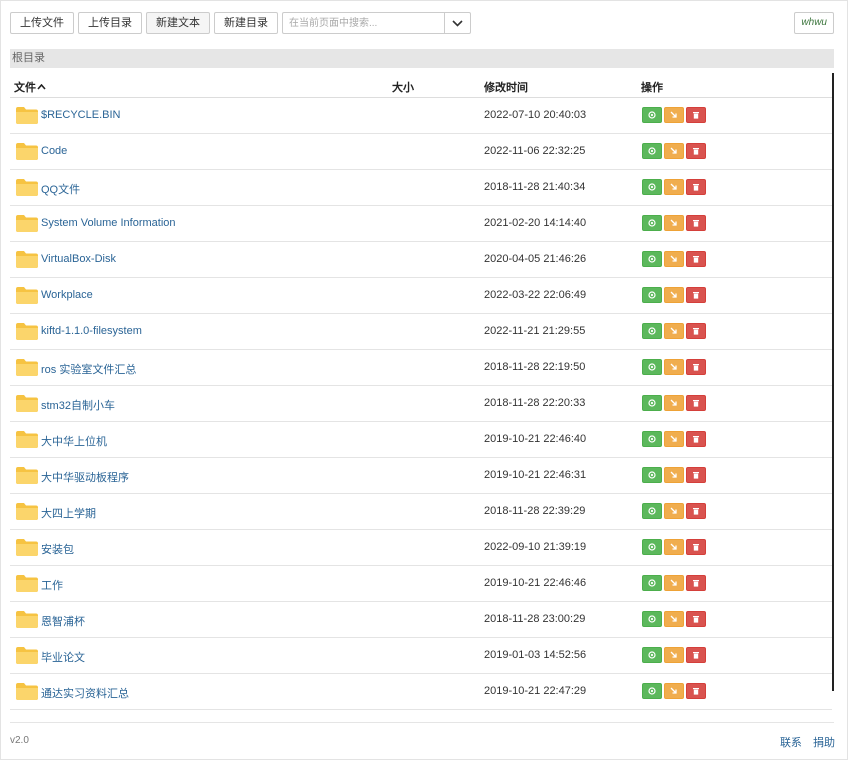 This screenshot has height=760, width=848. What do you see at coordinates (85, 477) in the screenshot?
I see `folder-name-link: 大中华驱动板程序` at bounding box center [85, 477].